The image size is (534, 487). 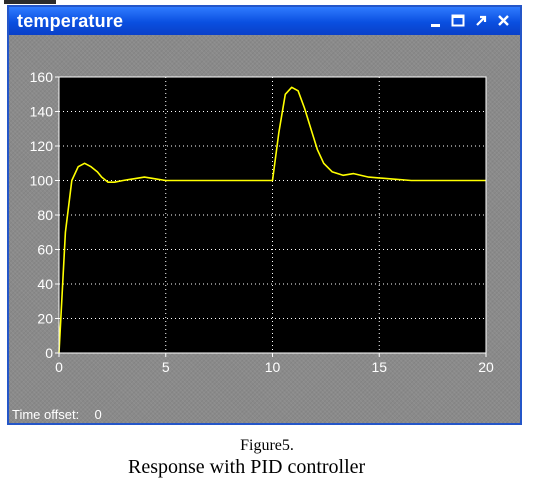 What do you see at coordinates (273, 367) in the screenshot?
I see `x-tick-label: 10` at bounding box center [273, 367].